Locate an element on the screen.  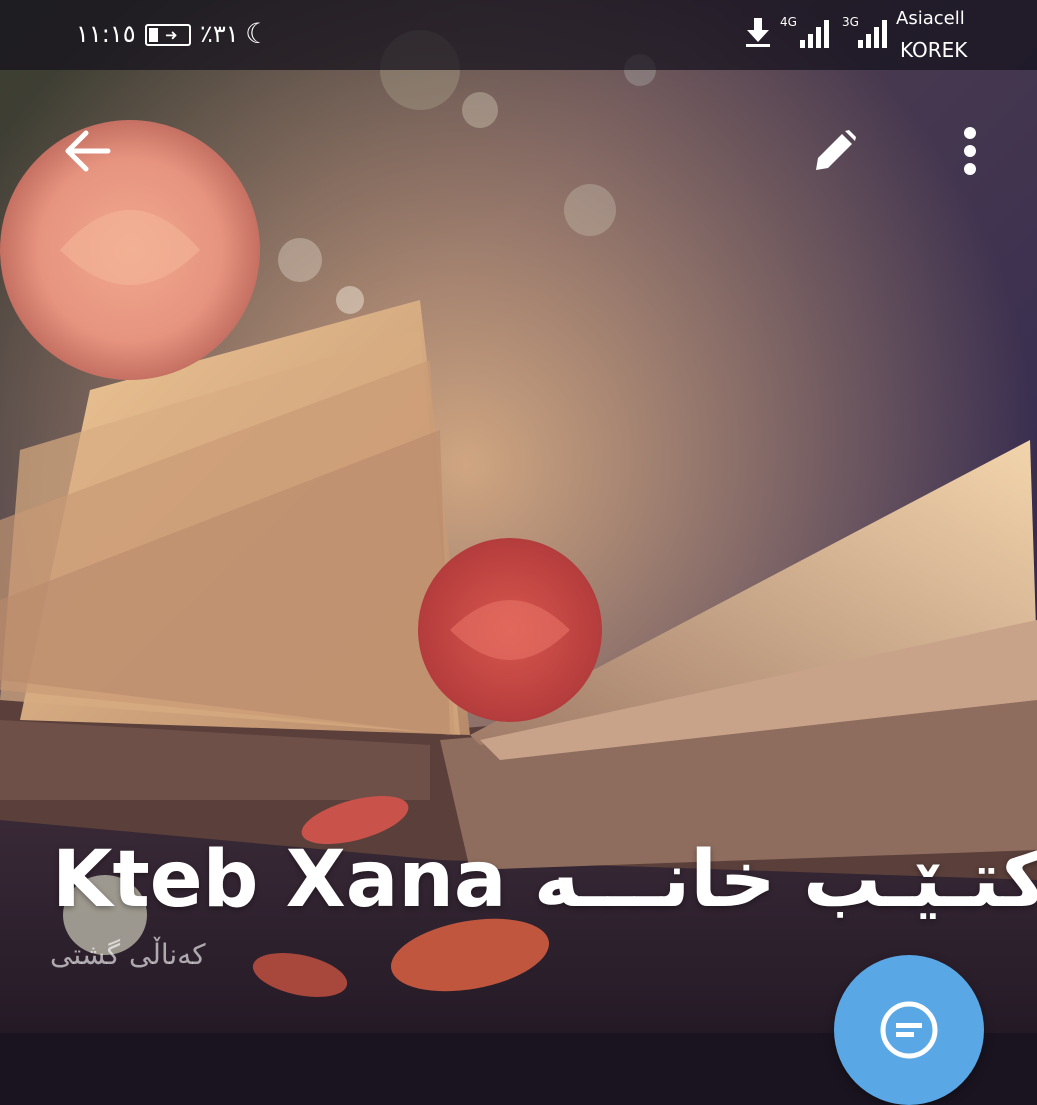
channel-title: Kteb Xana کتـێـب خانـــه is located at coordinates (544, 880).